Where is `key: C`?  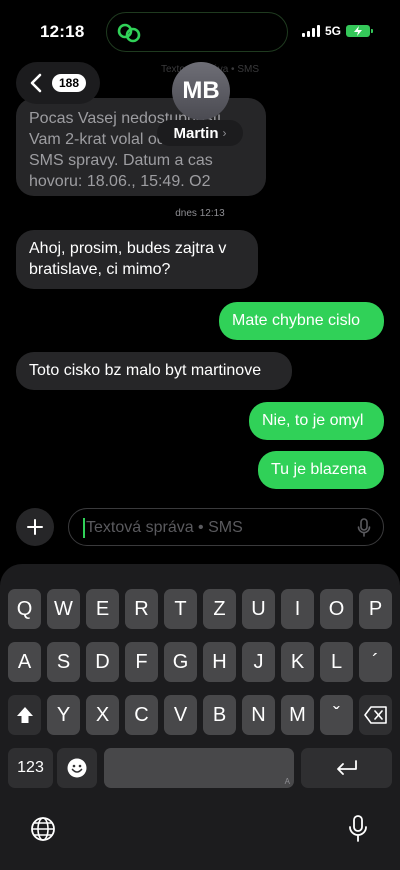
key: C is located at coordinates (141, 715).